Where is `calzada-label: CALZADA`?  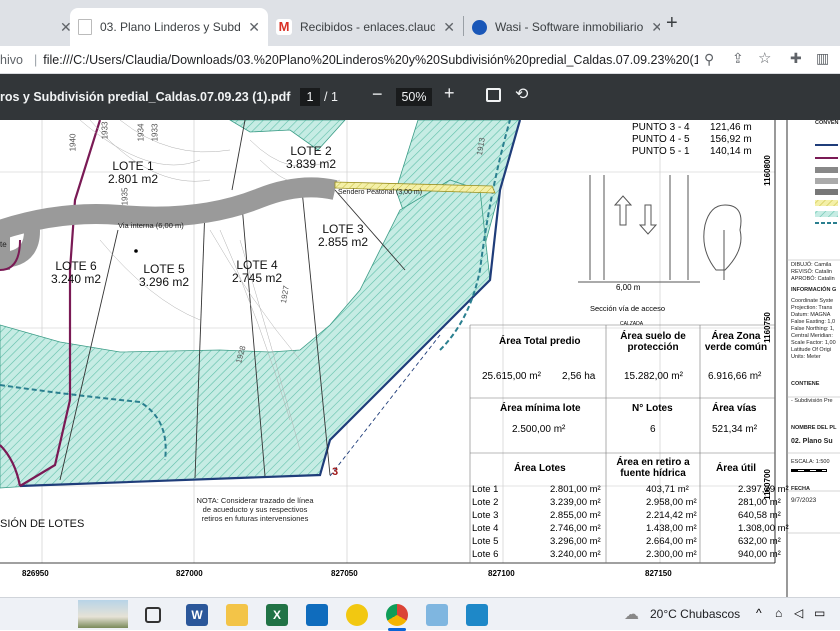 calzada-label: CALZADA is located at coordinates (632, 324).